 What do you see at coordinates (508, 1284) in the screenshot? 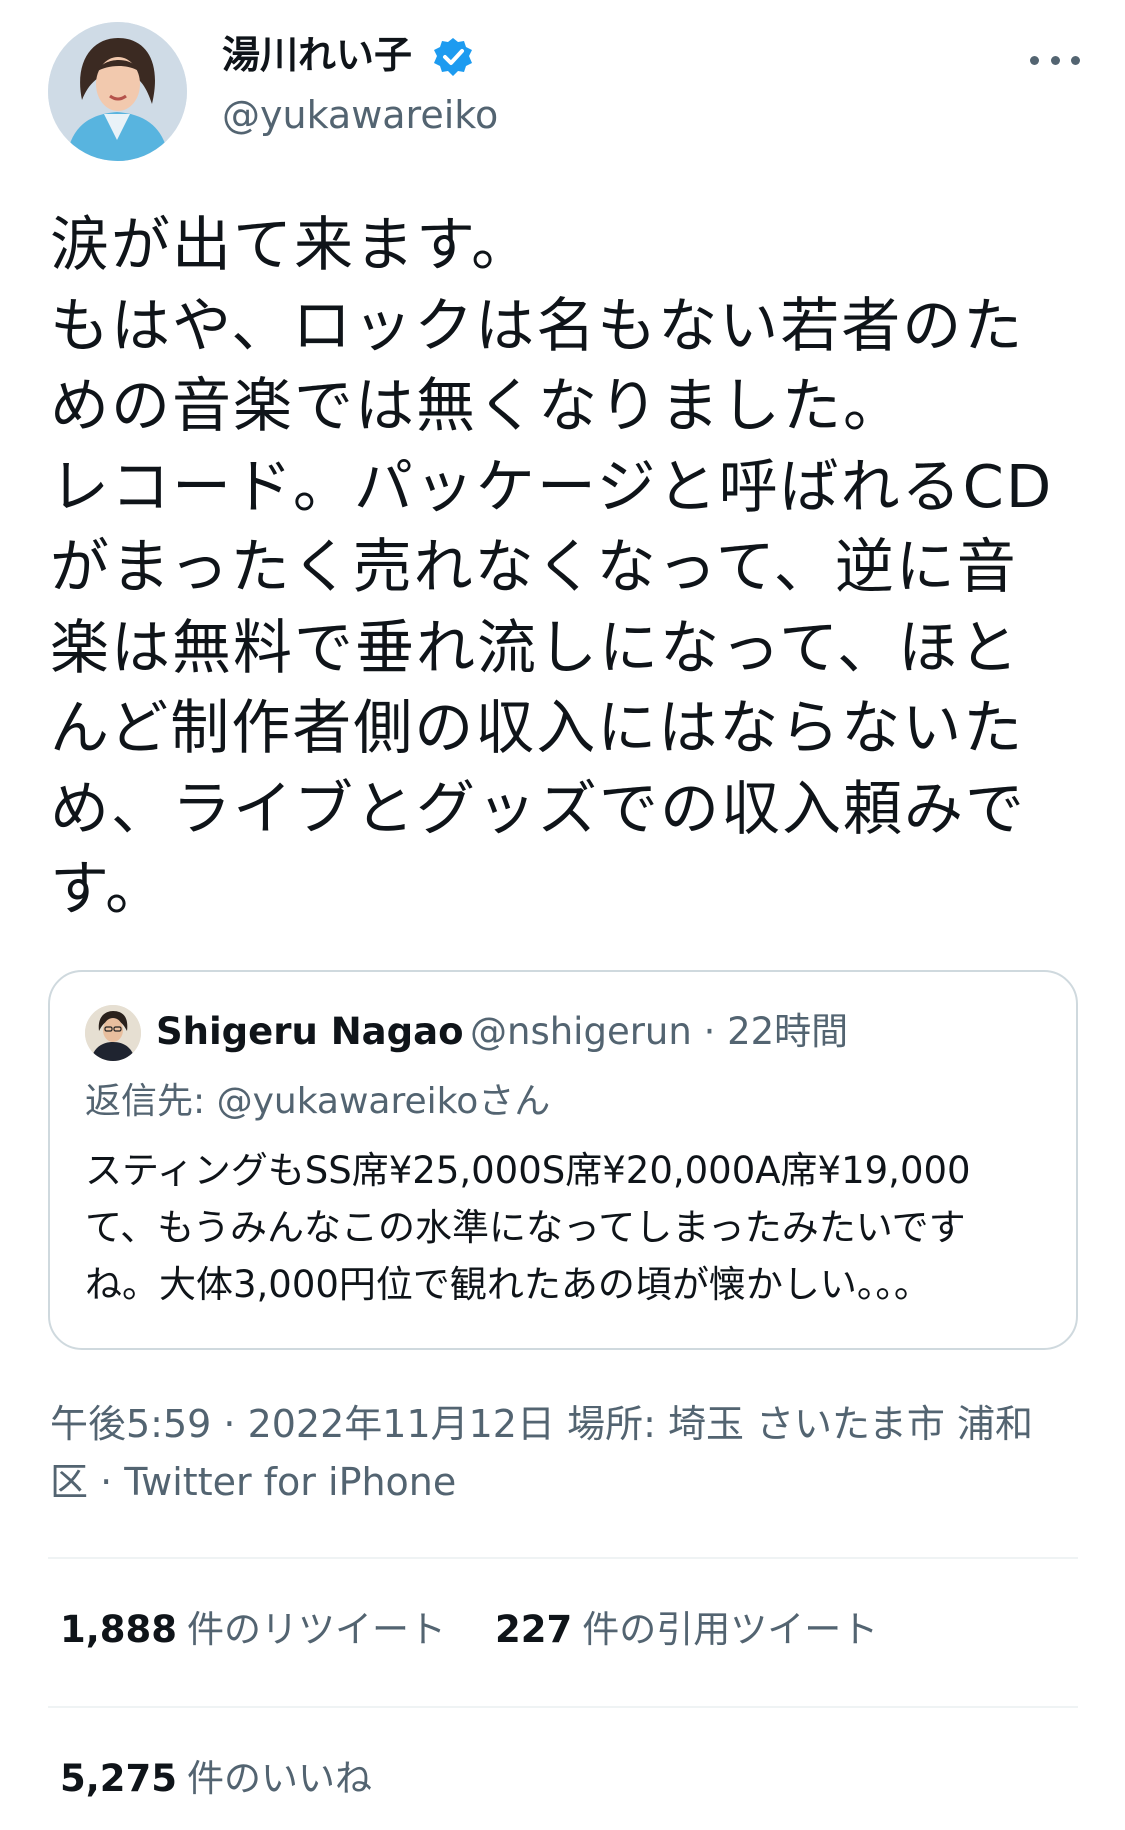
I see `quoted-text-line: ね。大体3,000円位で観れたあの頃が懐かしい。。。` at bounding box center [508, 1284].